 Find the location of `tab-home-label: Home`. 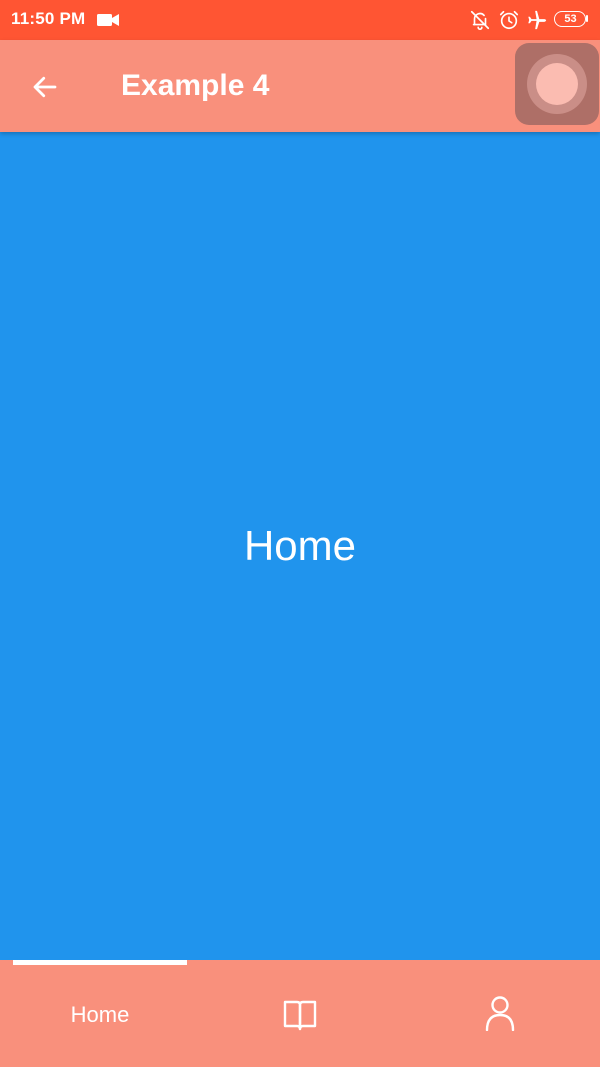

tab-home-label: Home is located at coordinates (100, 1014).